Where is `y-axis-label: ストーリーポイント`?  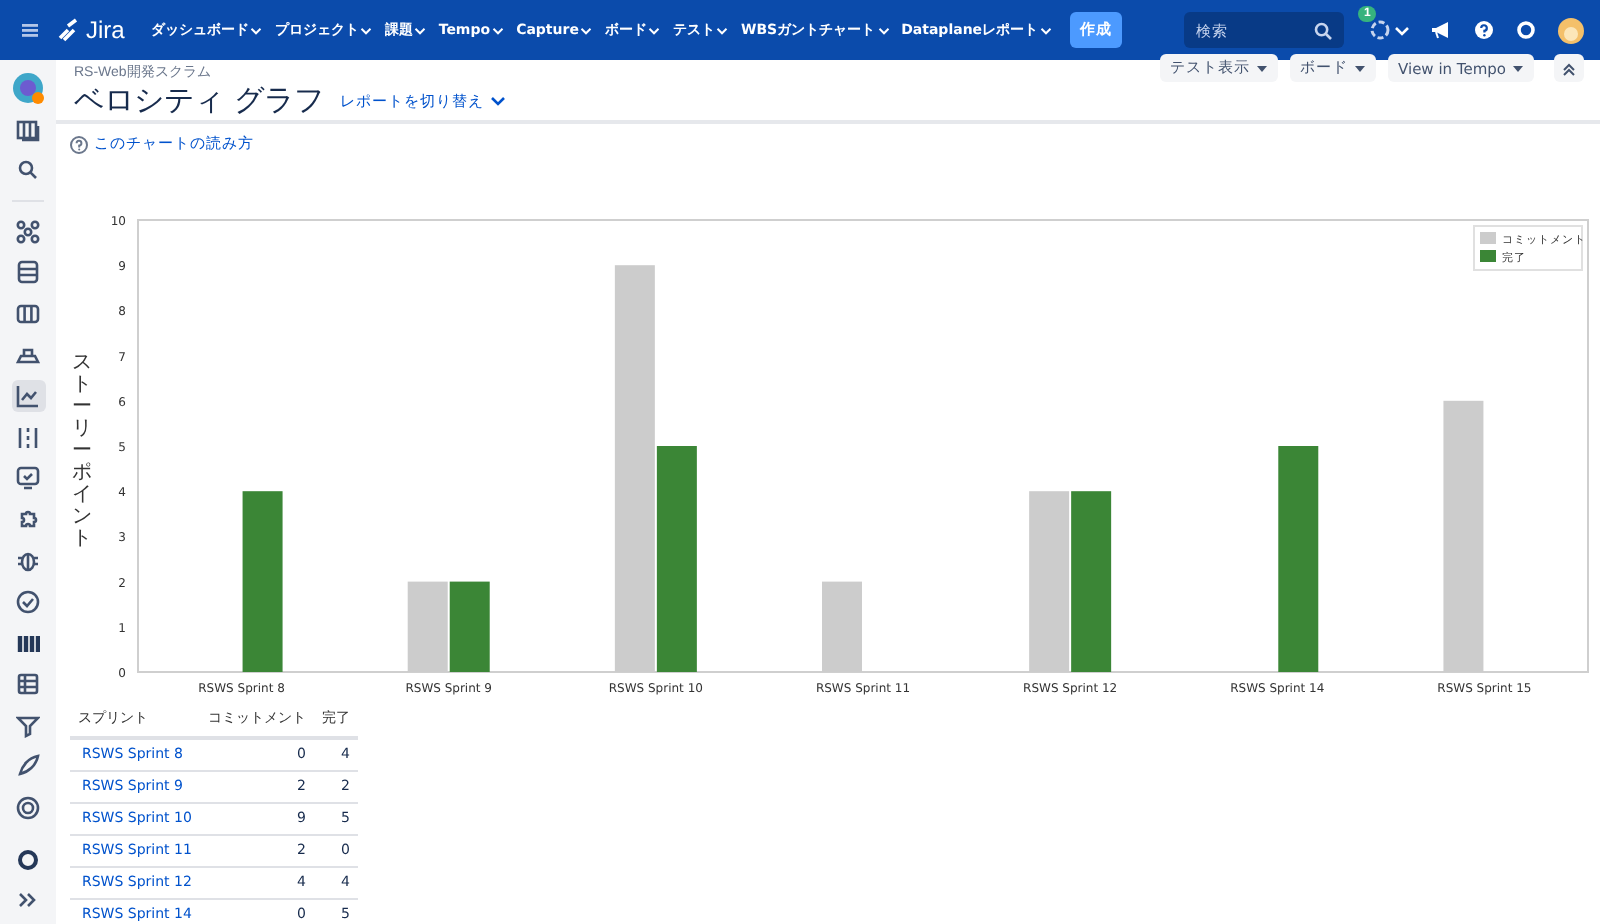
y-axis-label: ストーリーポイント is located at coordinates (82, 450).